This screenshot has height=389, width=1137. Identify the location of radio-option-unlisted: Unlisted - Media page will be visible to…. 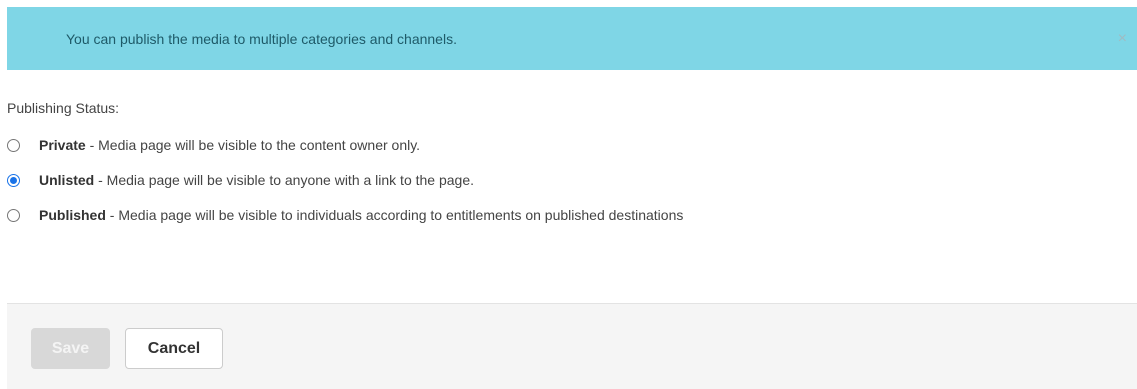
(345, 180).